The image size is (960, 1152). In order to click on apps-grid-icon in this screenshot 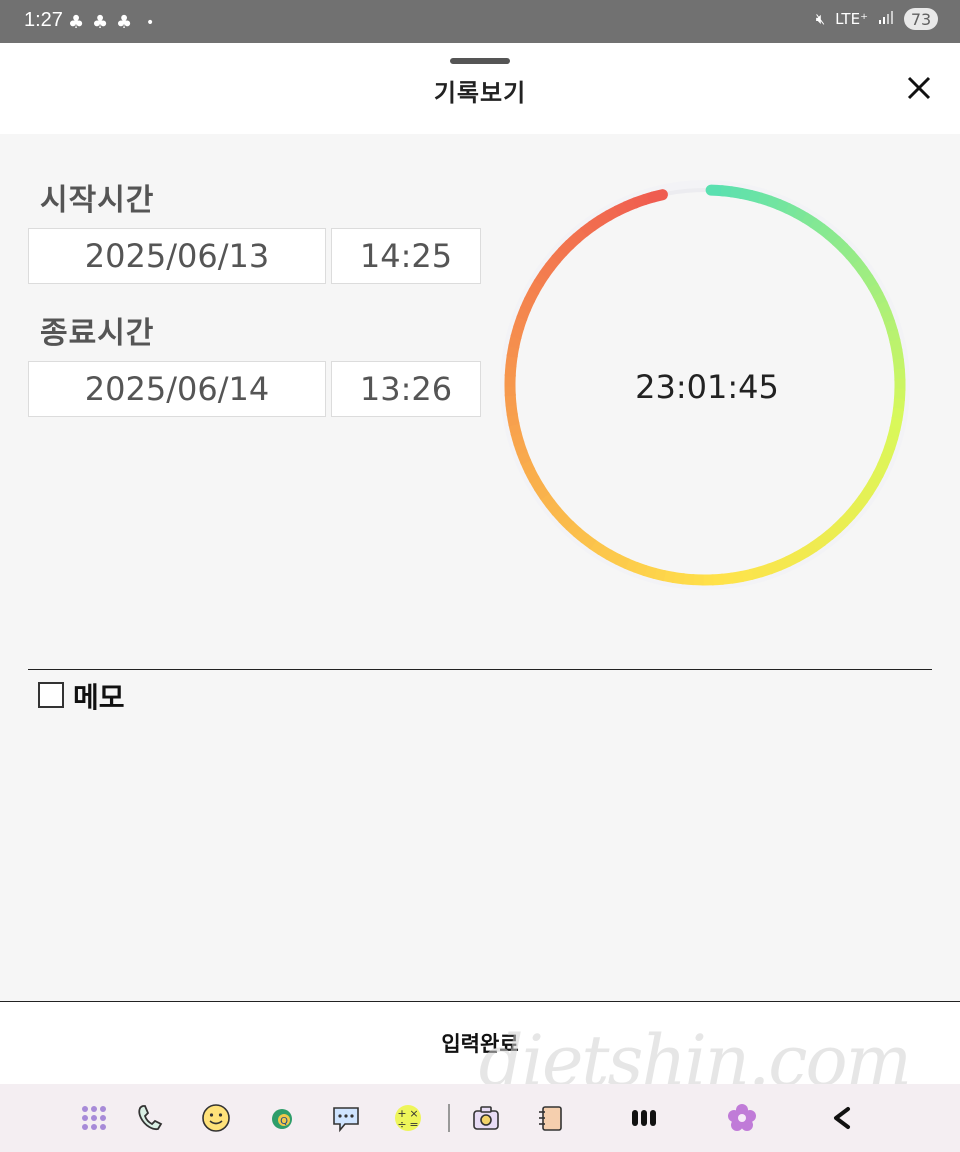, I will do `click(94, 1118)`.